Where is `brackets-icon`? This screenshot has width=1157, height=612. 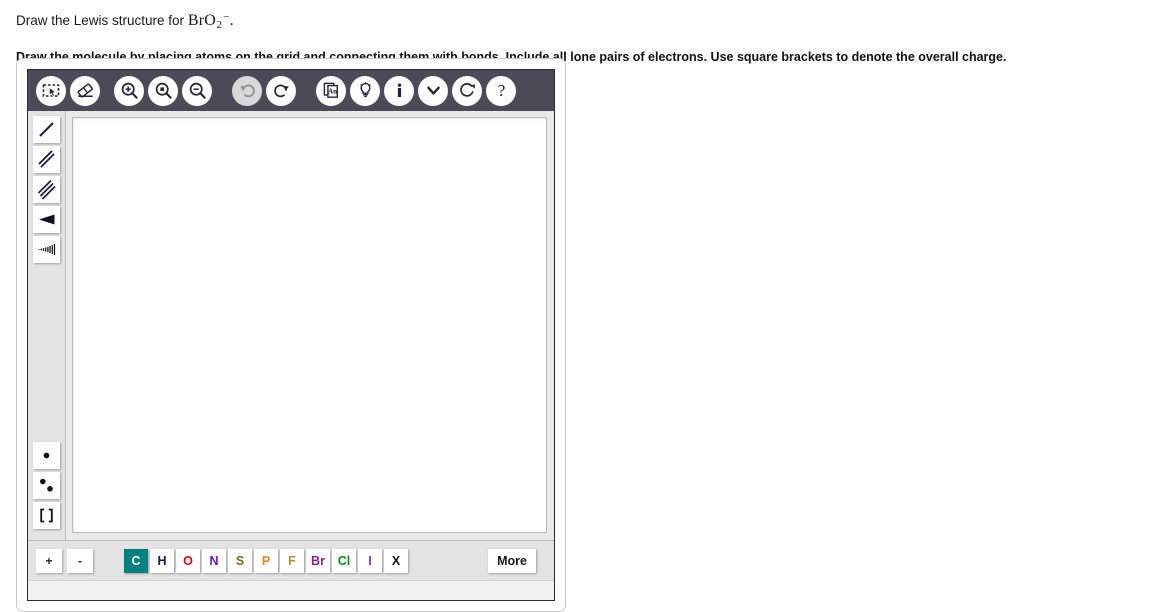
brackets-icon is located at coordinates (46, 515).